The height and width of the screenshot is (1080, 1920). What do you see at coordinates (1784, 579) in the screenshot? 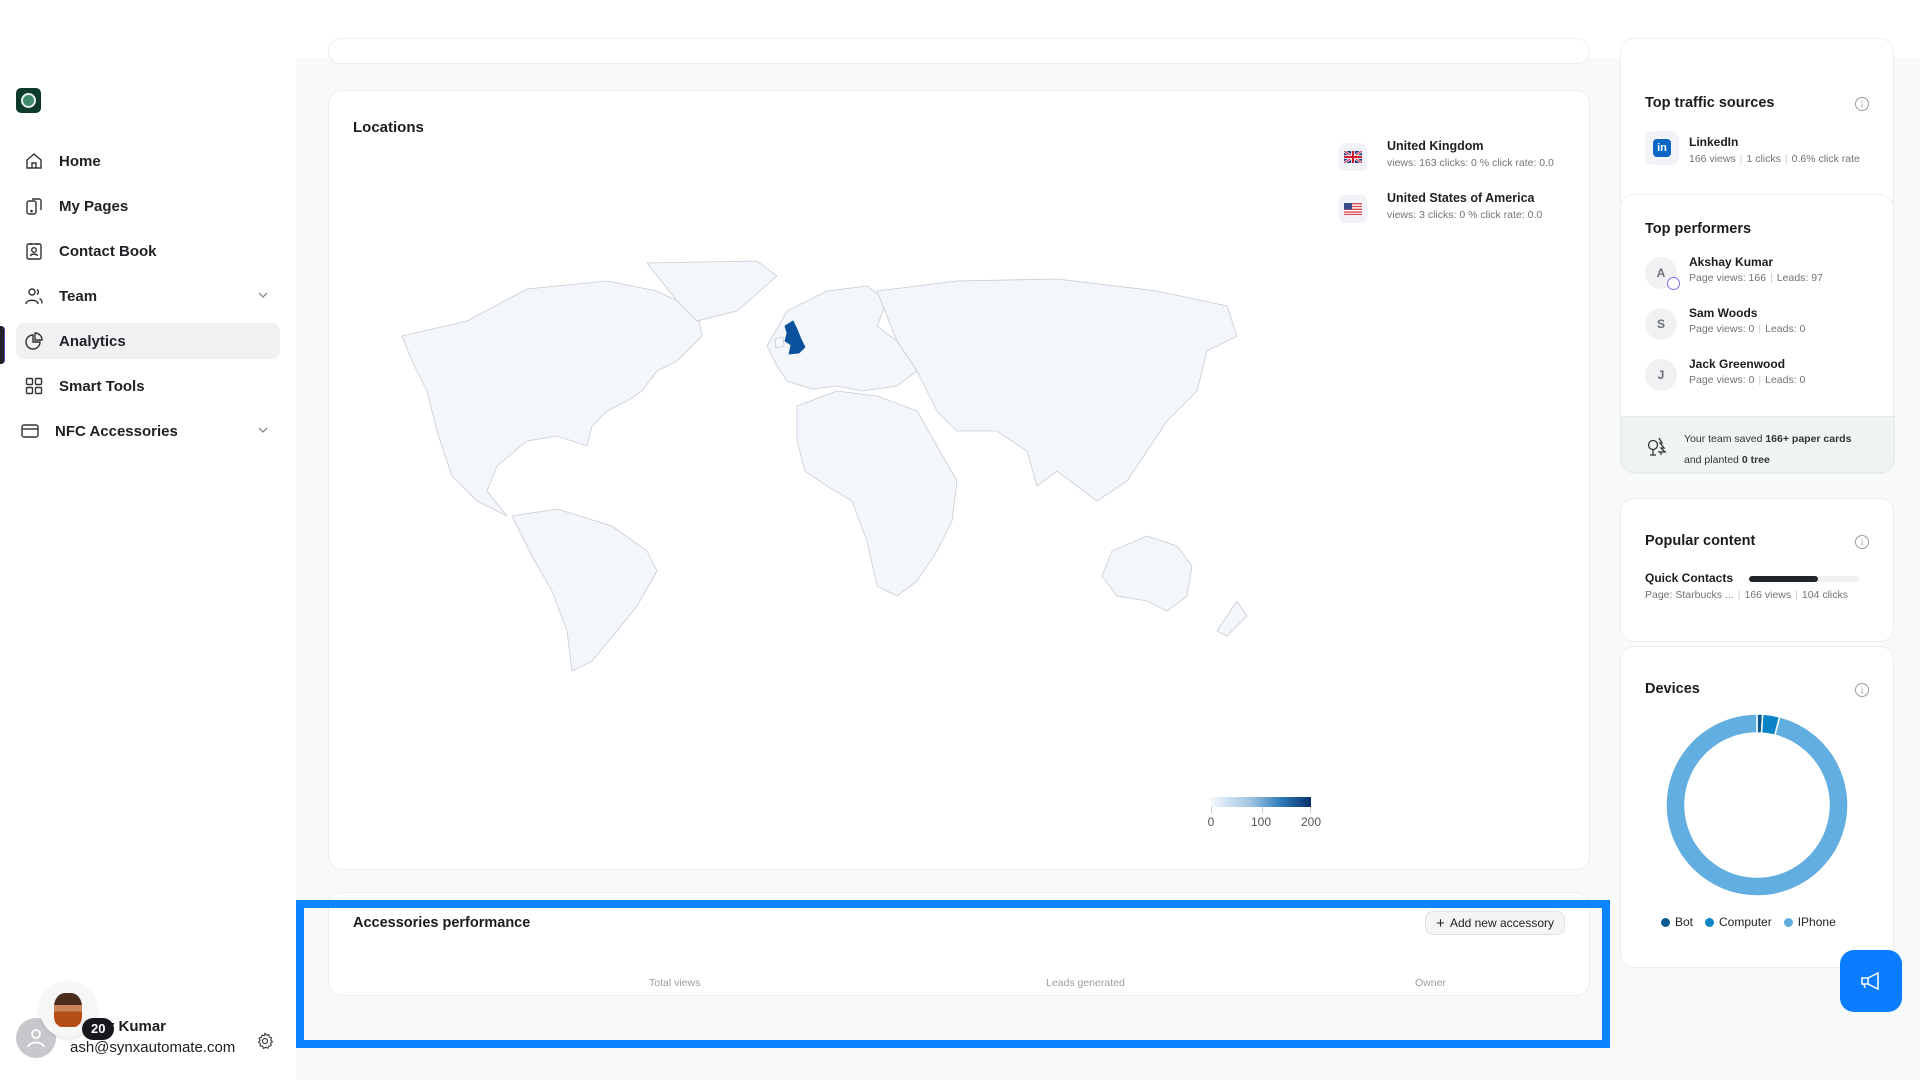
I see `content-progress-fill` at bounding box center [1784, 579].